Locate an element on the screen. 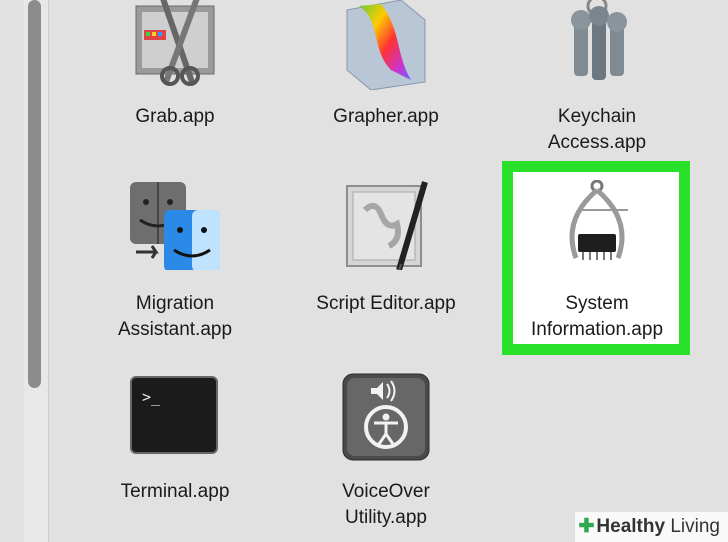  voiceover-utility-icon is located at coordinates (386, 417).